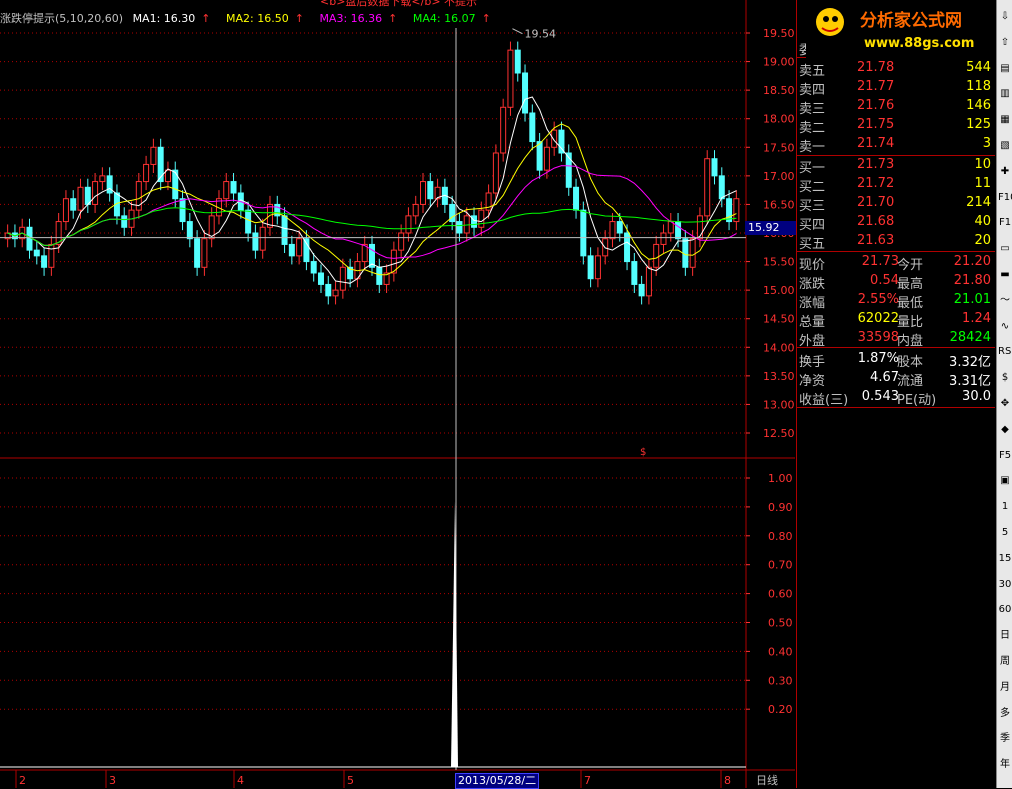  I want to click on price-tick-label: 19.50, so click(779, 33).